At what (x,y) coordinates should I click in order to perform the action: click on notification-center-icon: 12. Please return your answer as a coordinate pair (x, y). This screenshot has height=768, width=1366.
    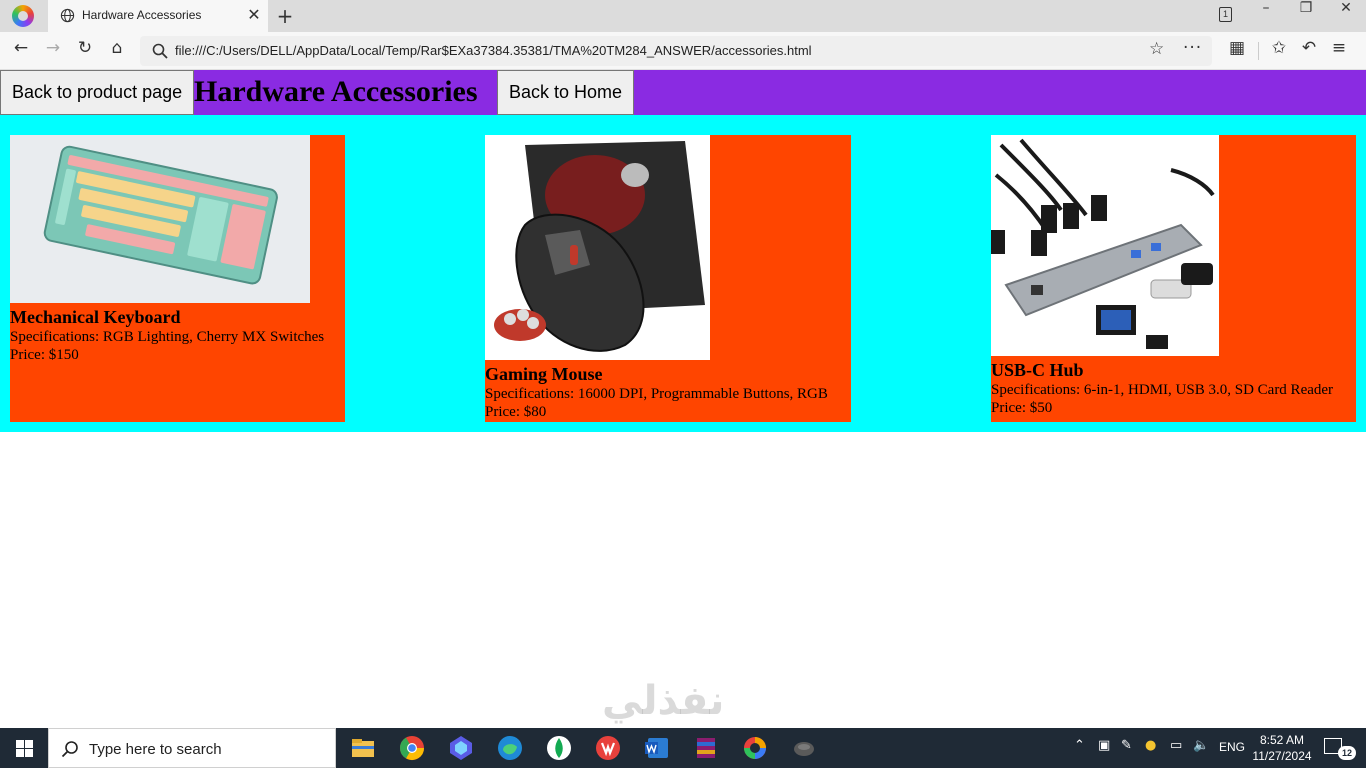
    Looking at the image, I should click on (1339, 748).